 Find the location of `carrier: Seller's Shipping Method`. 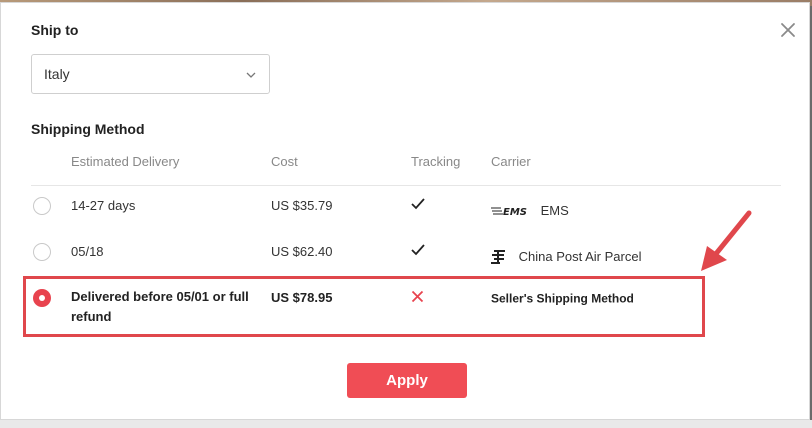

carrier: Seller's Shipping Method is located at coordinates (562, 298).